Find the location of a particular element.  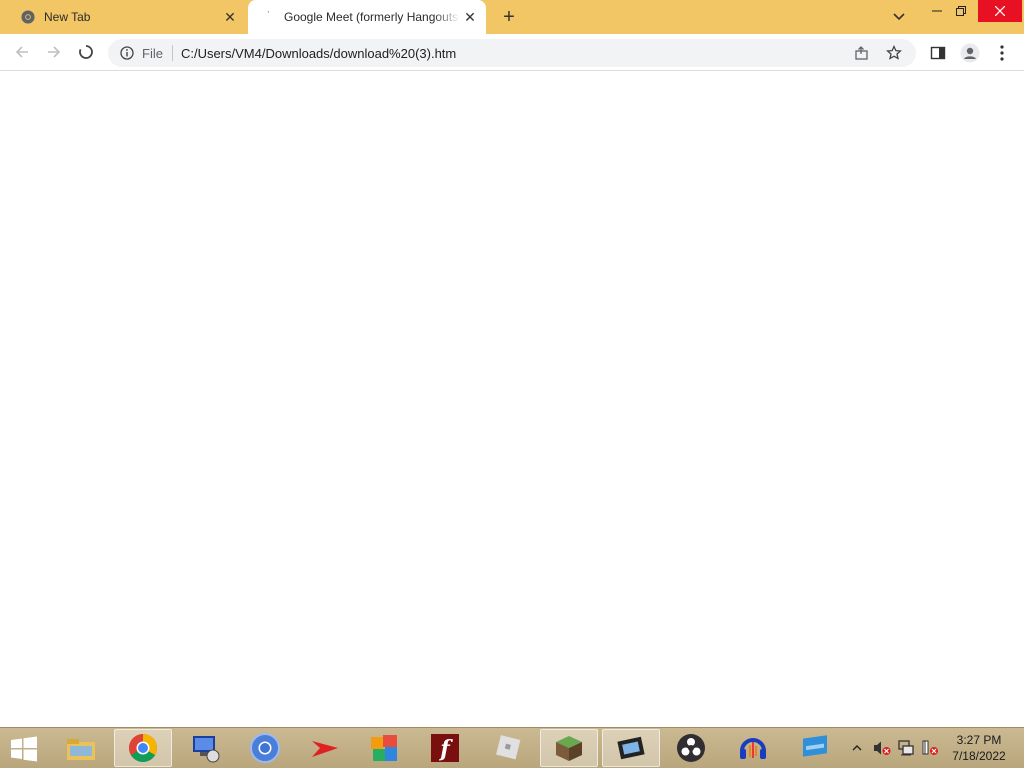

tab-search-button is located at coordinates (899, 17).